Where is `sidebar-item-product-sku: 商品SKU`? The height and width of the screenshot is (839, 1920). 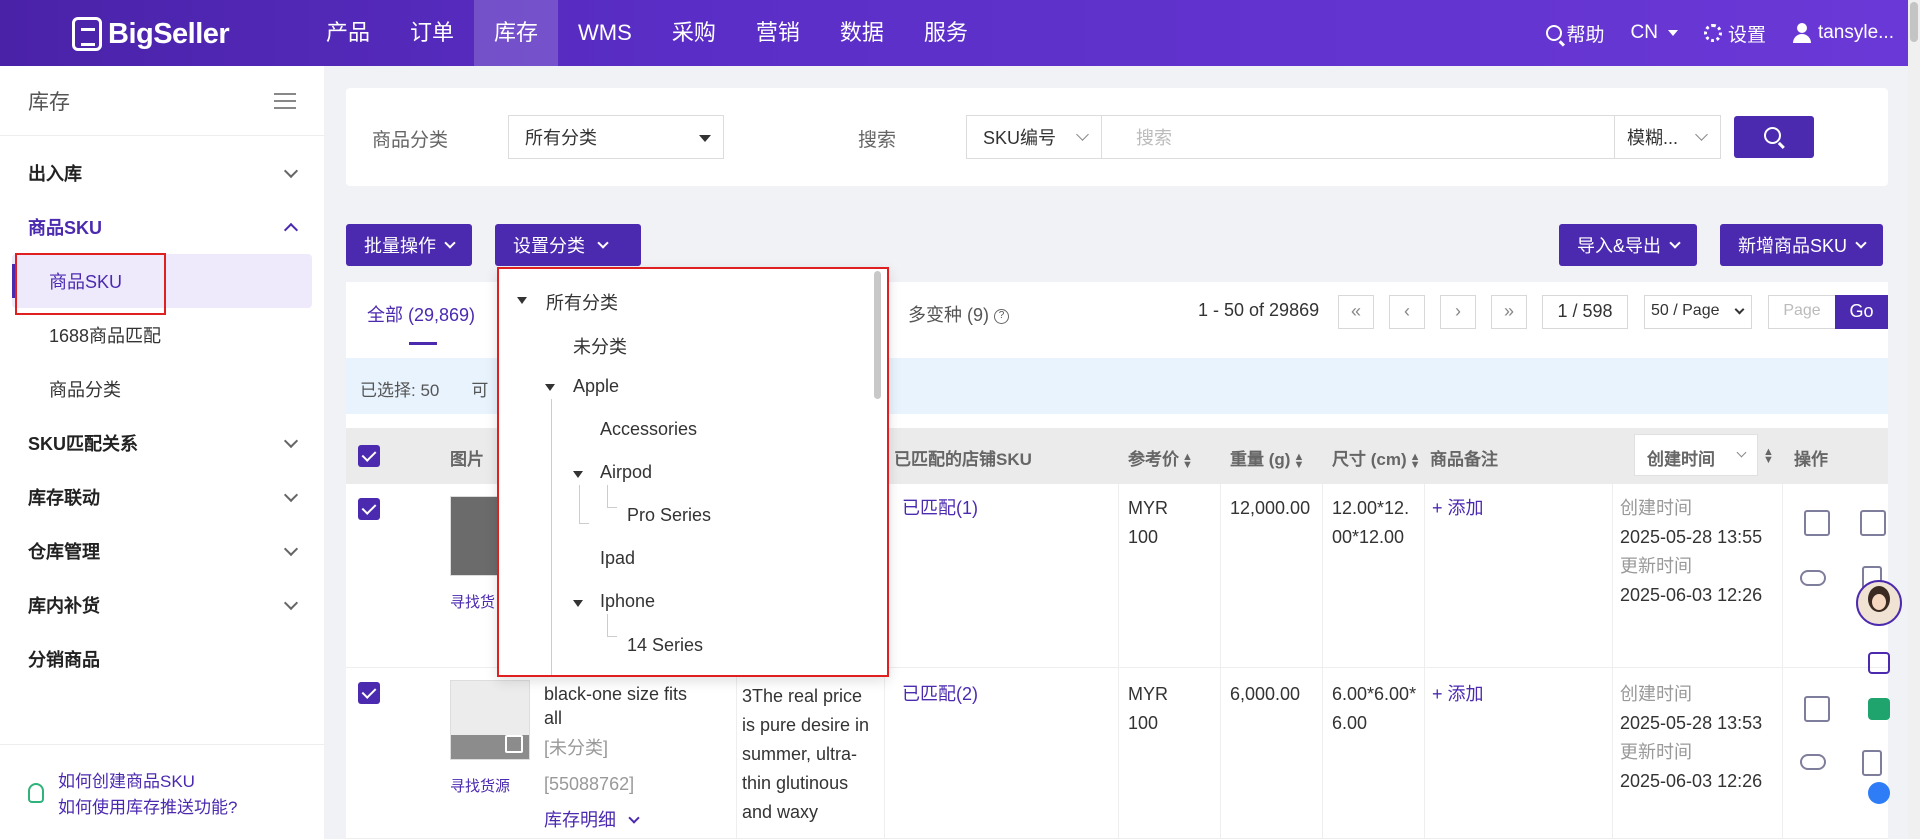 sidebar-item-product-sku: 商品SKU is located at coordinates (162, 281).